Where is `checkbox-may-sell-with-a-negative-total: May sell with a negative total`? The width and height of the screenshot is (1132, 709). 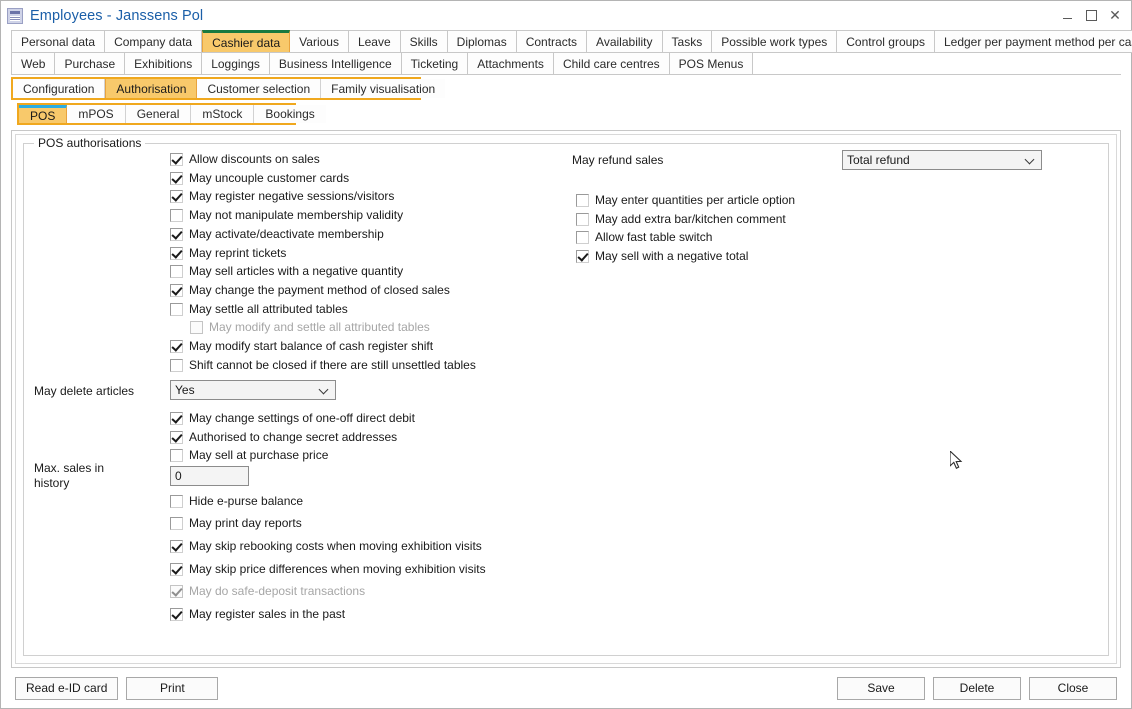
checkbox-may-sell-with-a-negative-total: May sell with a negative total is located at coordinates (662, 256).